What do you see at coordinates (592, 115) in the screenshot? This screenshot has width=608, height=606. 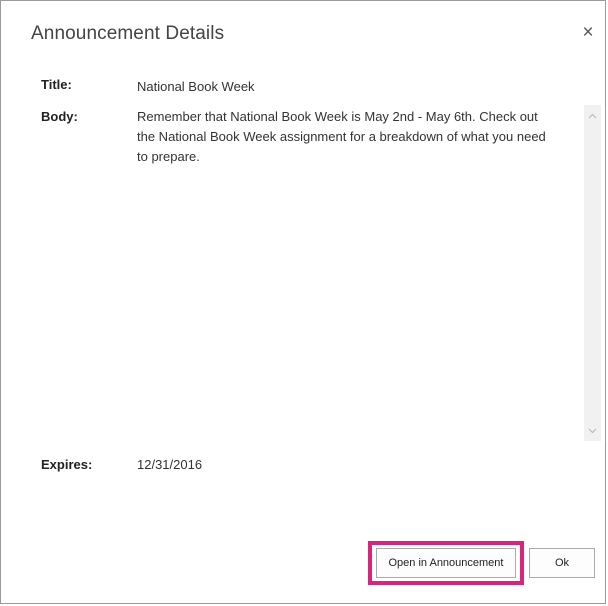 I see `scroll-up-arrow-icon` at bounding box center [592, 115].